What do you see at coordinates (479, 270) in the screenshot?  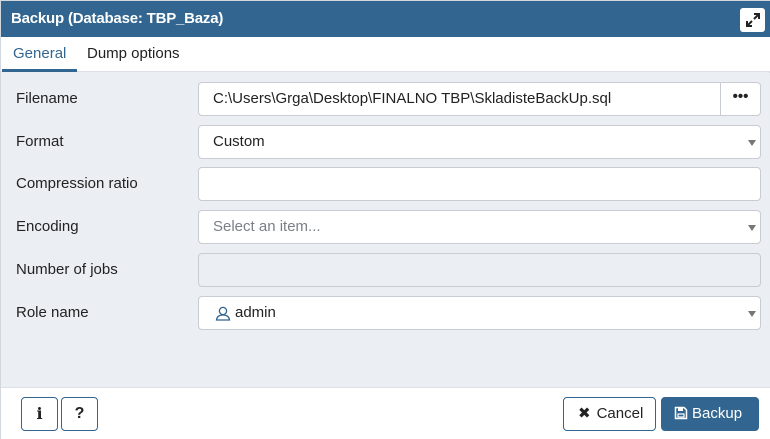 I see `number-of-jobs-input` at bounding box center [479, 270].